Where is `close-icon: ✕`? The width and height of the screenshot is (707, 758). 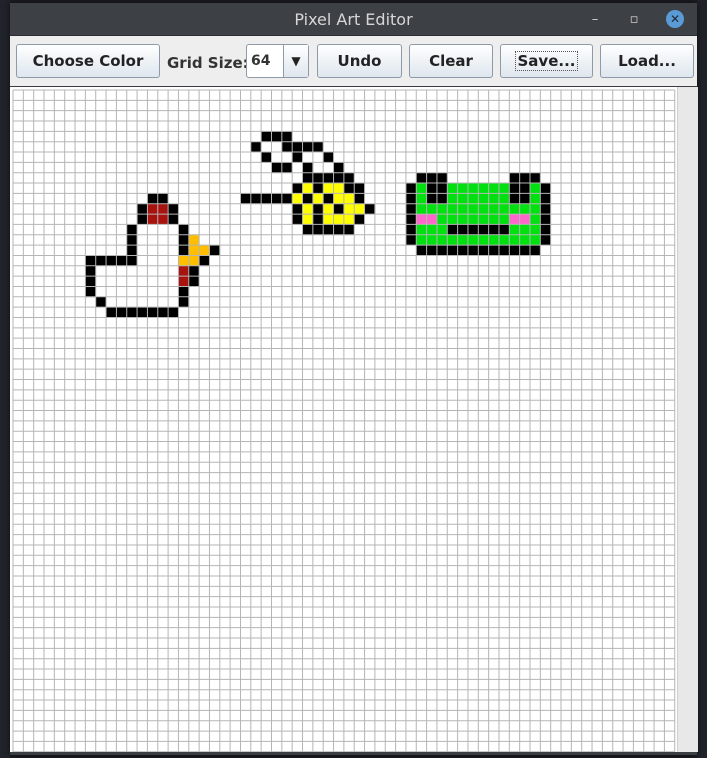 close-icon: ✕ is located at coordinates (675, 19).